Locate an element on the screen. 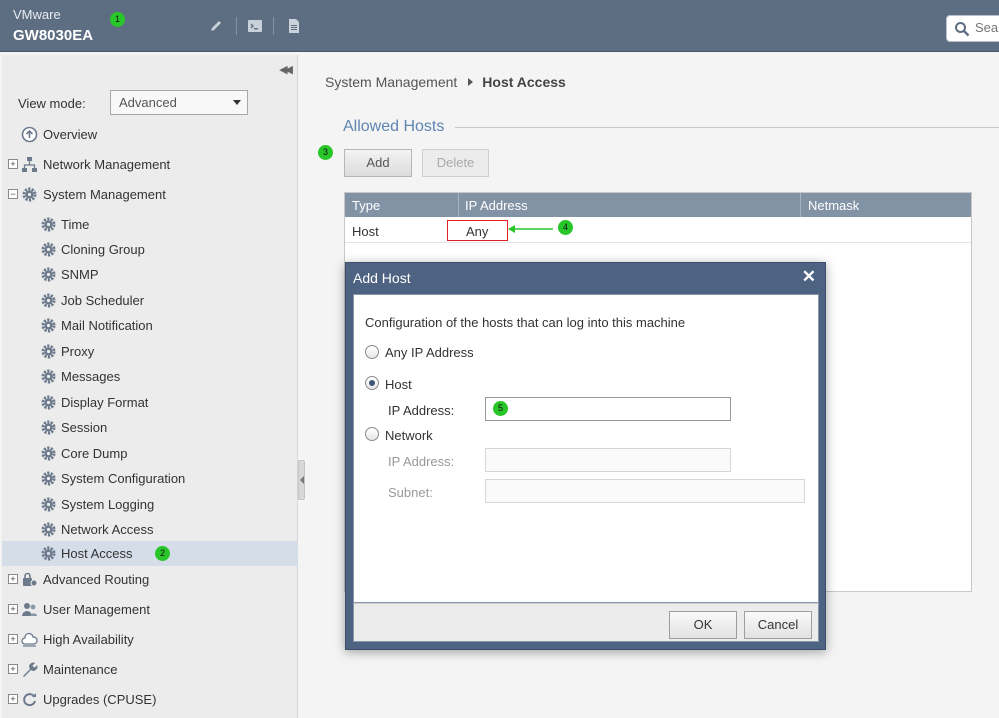 The height and width of the screenshot is (718, 999). host-ip-input is located at coordinates (608, 409).